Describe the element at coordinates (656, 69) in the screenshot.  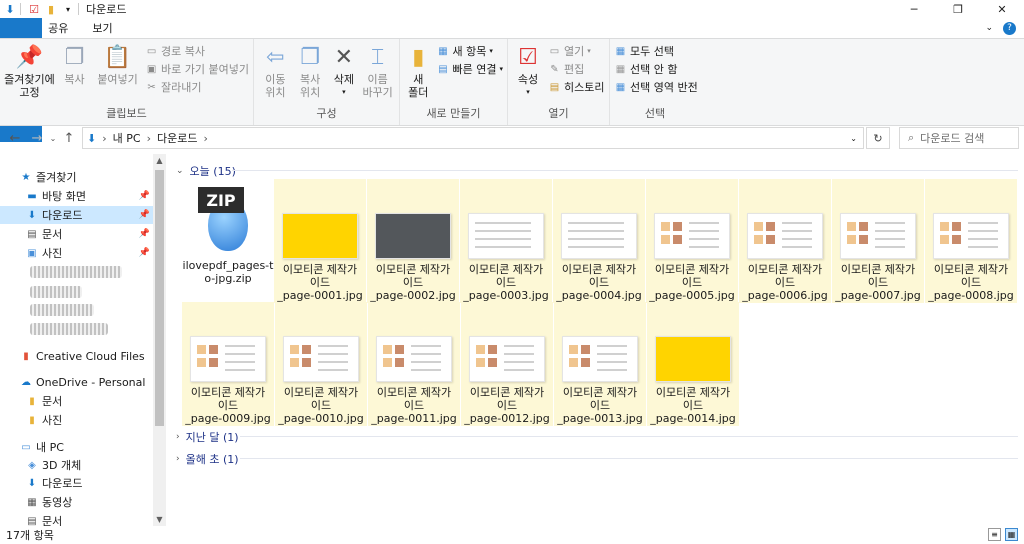
I see `select-none-button: ▦ 선택 안 함` at that location.